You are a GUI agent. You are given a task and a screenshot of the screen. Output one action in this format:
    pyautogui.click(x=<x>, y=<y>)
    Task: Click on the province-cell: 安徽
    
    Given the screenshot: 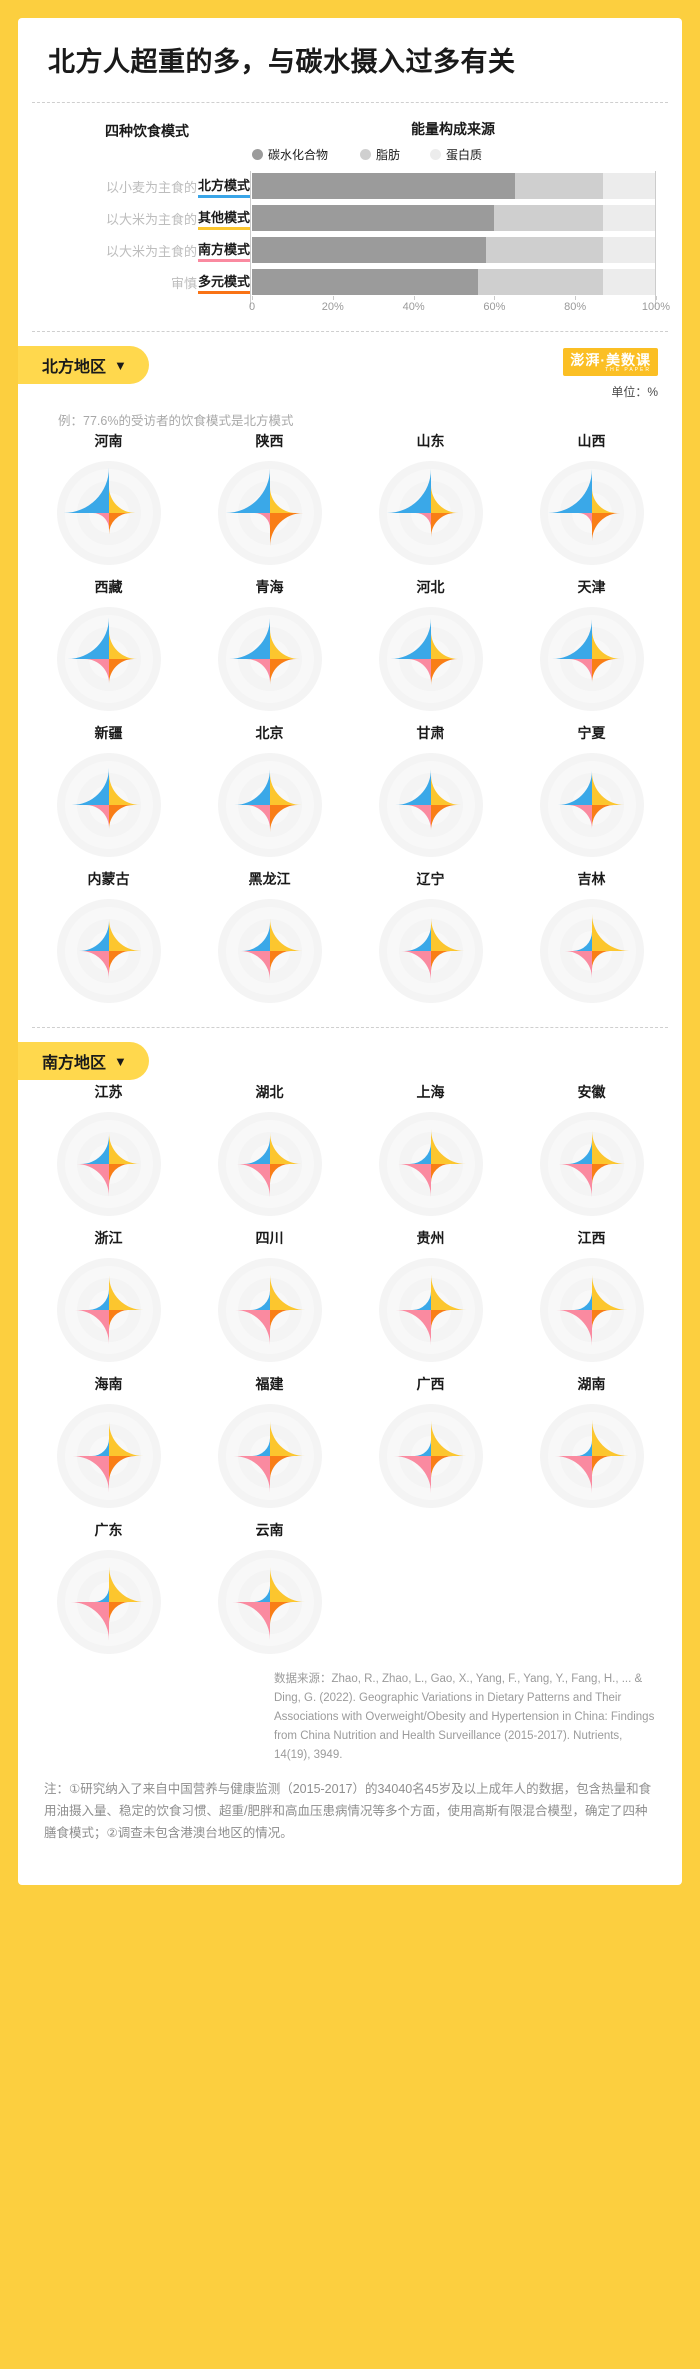 What is the action you would take?
    pyautogui.click(x=591, y=1153)
    